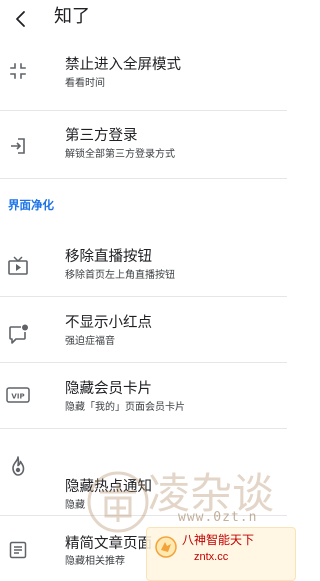 This screenshot has height=581, width=320. What do you see at coordinates (143, 19) in the screenshot?
I see `top-app-bar: 知了` at bounding box center [143, 19].